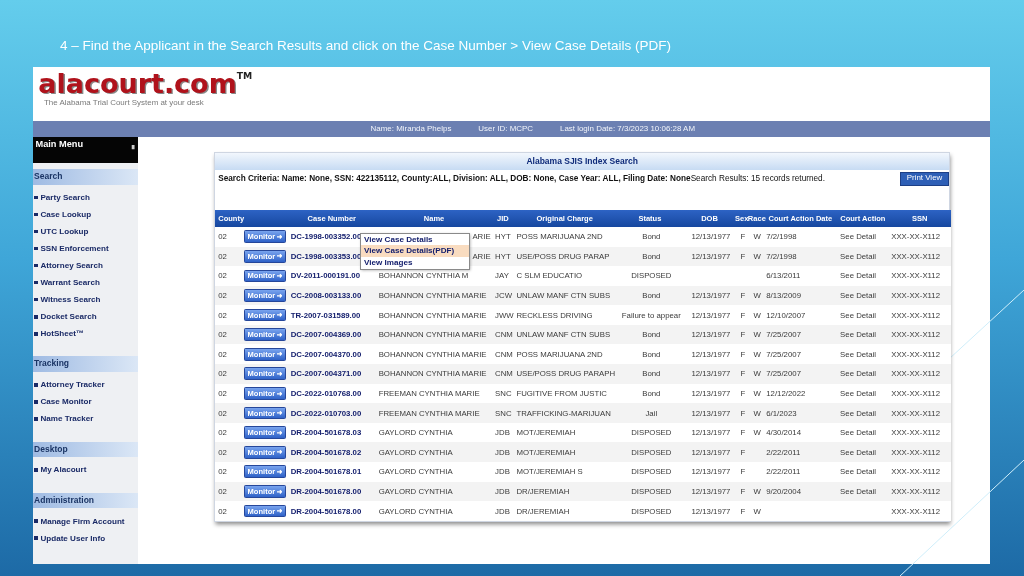 This screenshot has height=576, width=1024. I want to click on jid-cell: JDB, so click(502, 433).